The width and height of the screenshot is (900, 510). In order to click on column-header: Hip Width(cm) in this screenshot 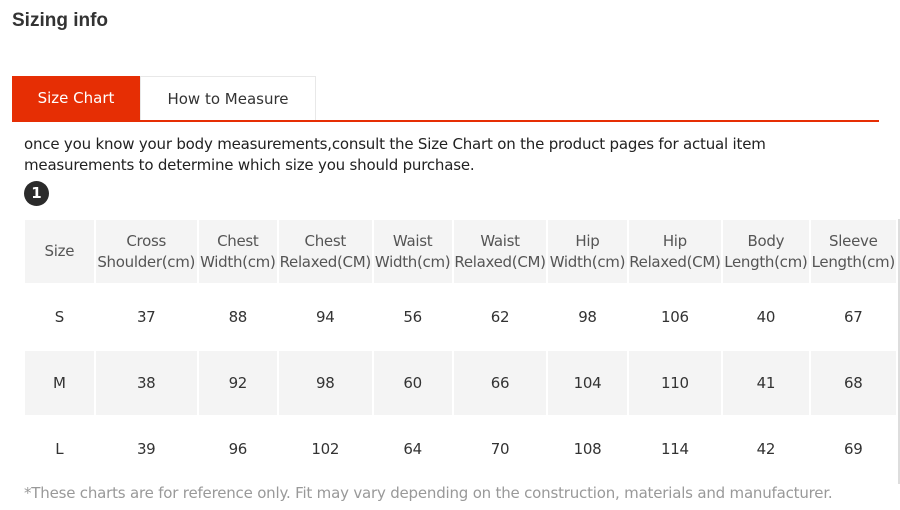, I will do `click(587, 251)`.